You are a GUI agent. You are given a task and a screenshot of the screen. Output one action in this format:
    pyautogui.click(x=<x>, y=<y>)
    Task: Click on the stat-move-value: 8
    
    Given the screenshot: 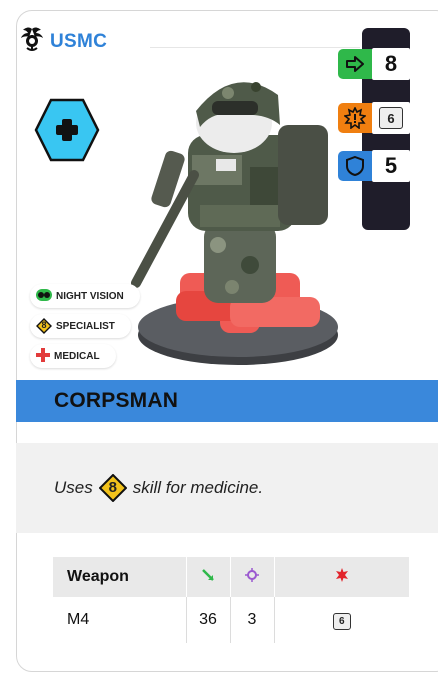 What is the action you would take?
    pyautogui.click(x=391, y=64)
    